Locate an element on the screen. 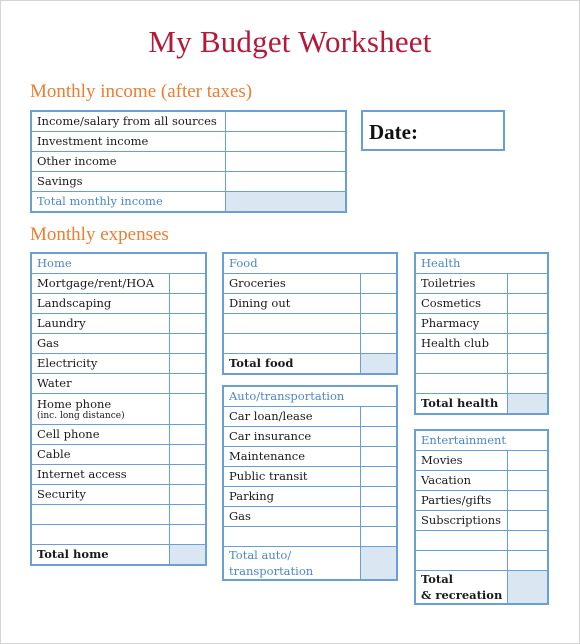  home-total-amount is located at coordinates (188, 555).